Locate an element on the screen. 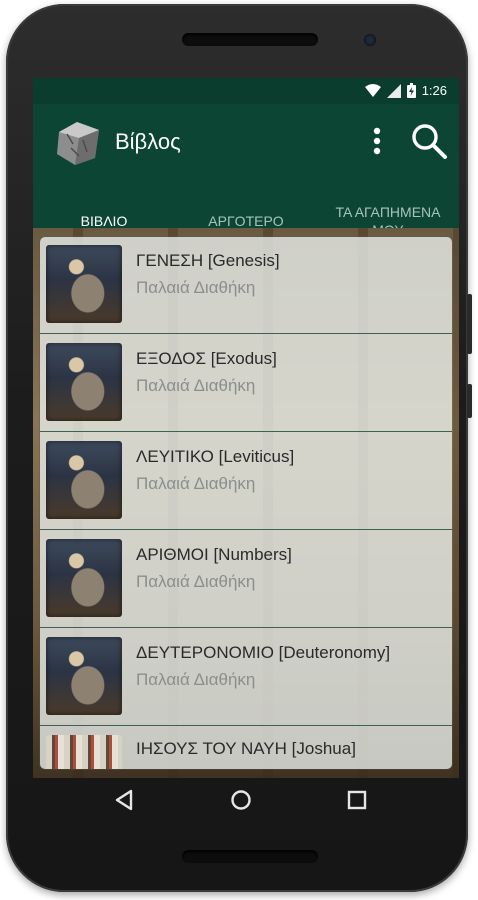 This screenshot has width=478, height=900. list-item: ΑΡΙΘΜΟΙ [Numbers] Παλαιά Διαθήκη is located at coordinates (246, 579).